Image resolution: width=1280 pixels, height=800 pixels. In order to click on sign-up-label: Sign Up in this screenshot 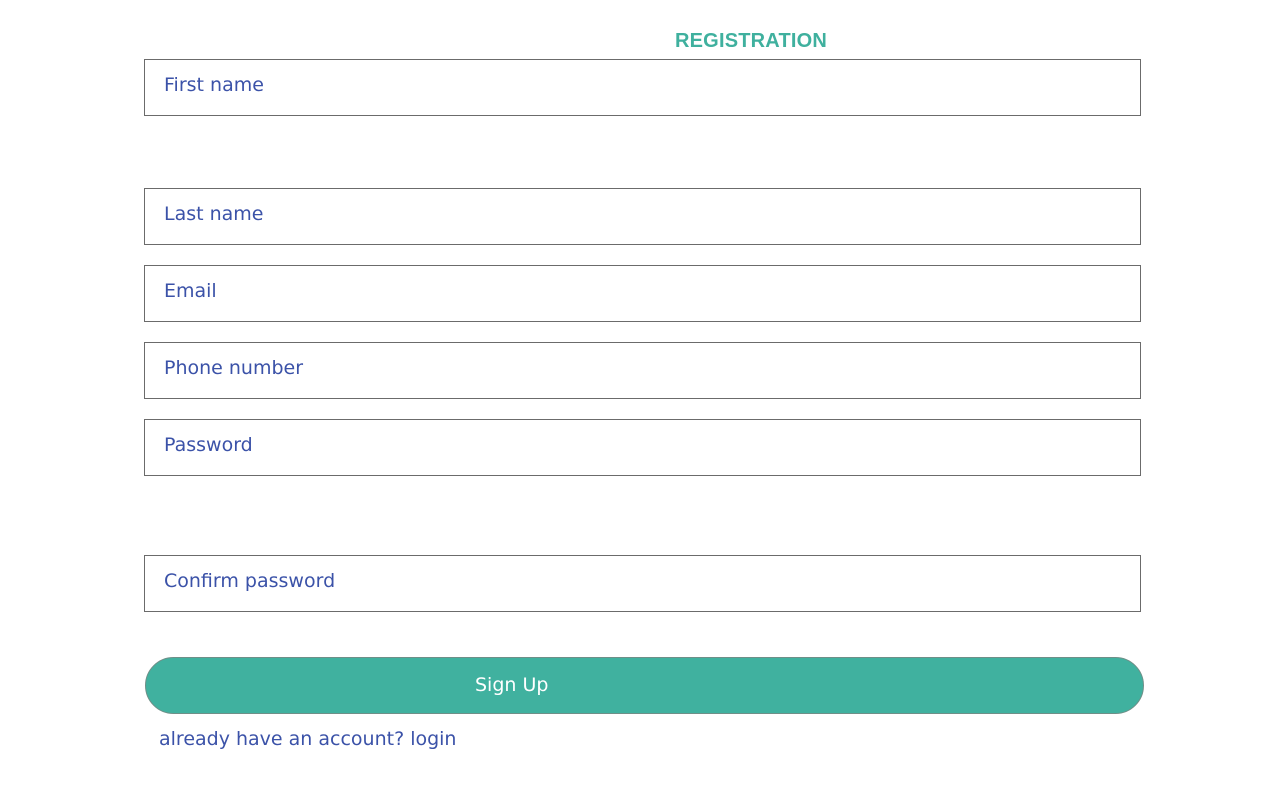, I will do `click(512, 685)`.